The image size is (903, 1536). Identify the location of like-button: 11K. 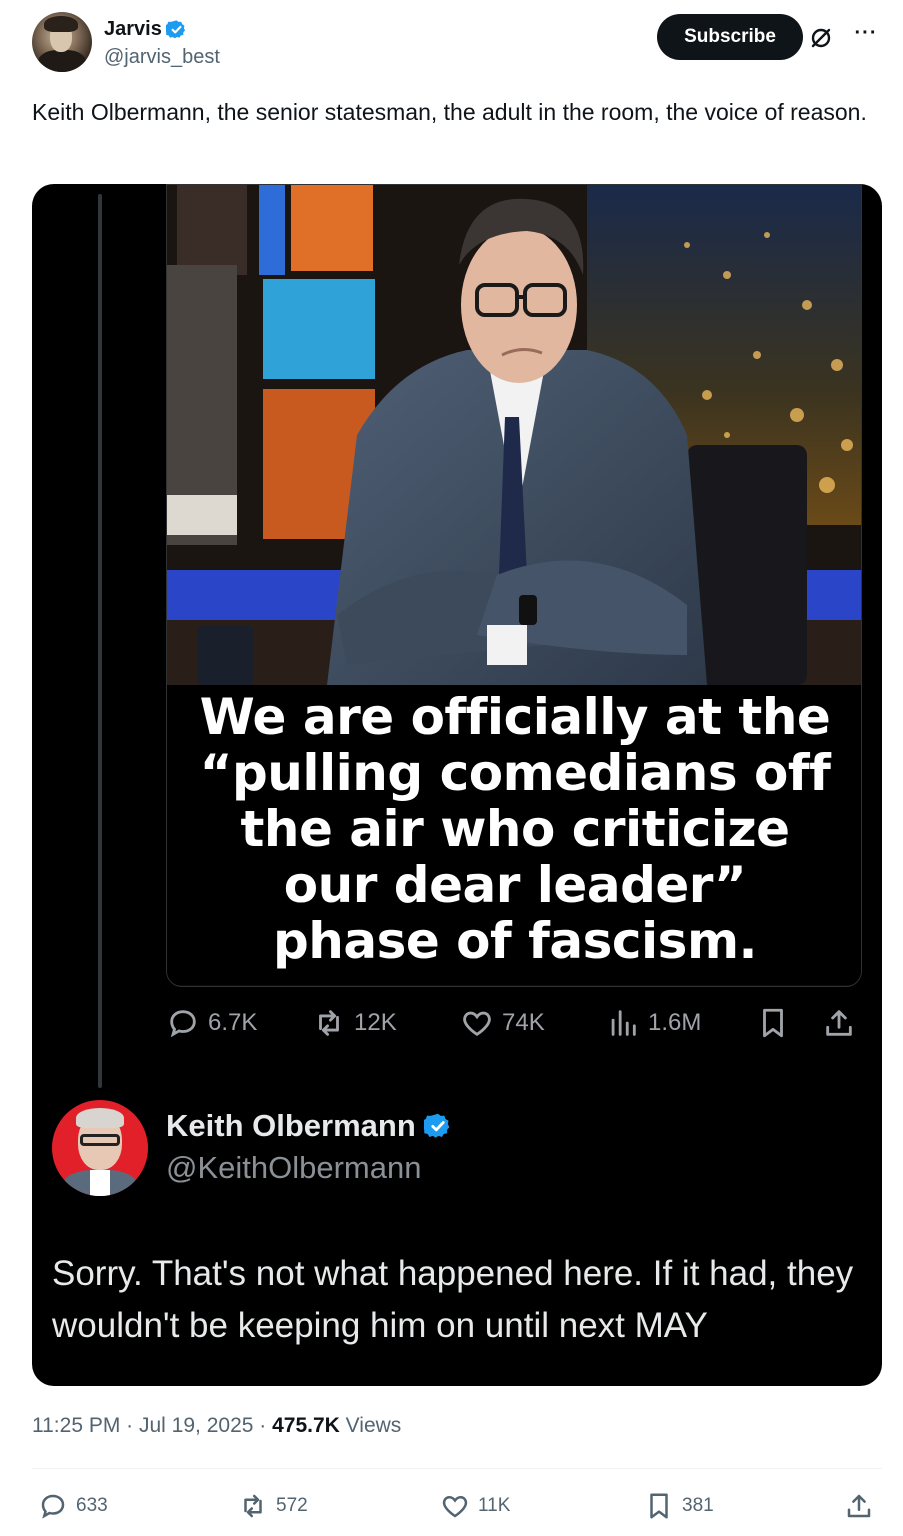
(475, 1506).